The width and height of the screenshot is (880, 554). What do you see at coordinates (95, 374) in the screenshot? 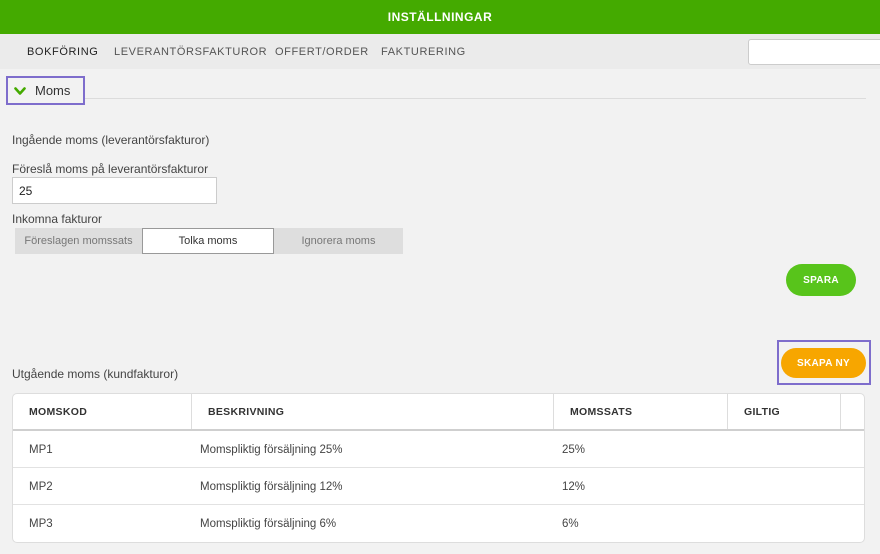
I see `outgoing-vat-heading: Utgående moms (kundfakturor)` at bounding box center [95, 374].